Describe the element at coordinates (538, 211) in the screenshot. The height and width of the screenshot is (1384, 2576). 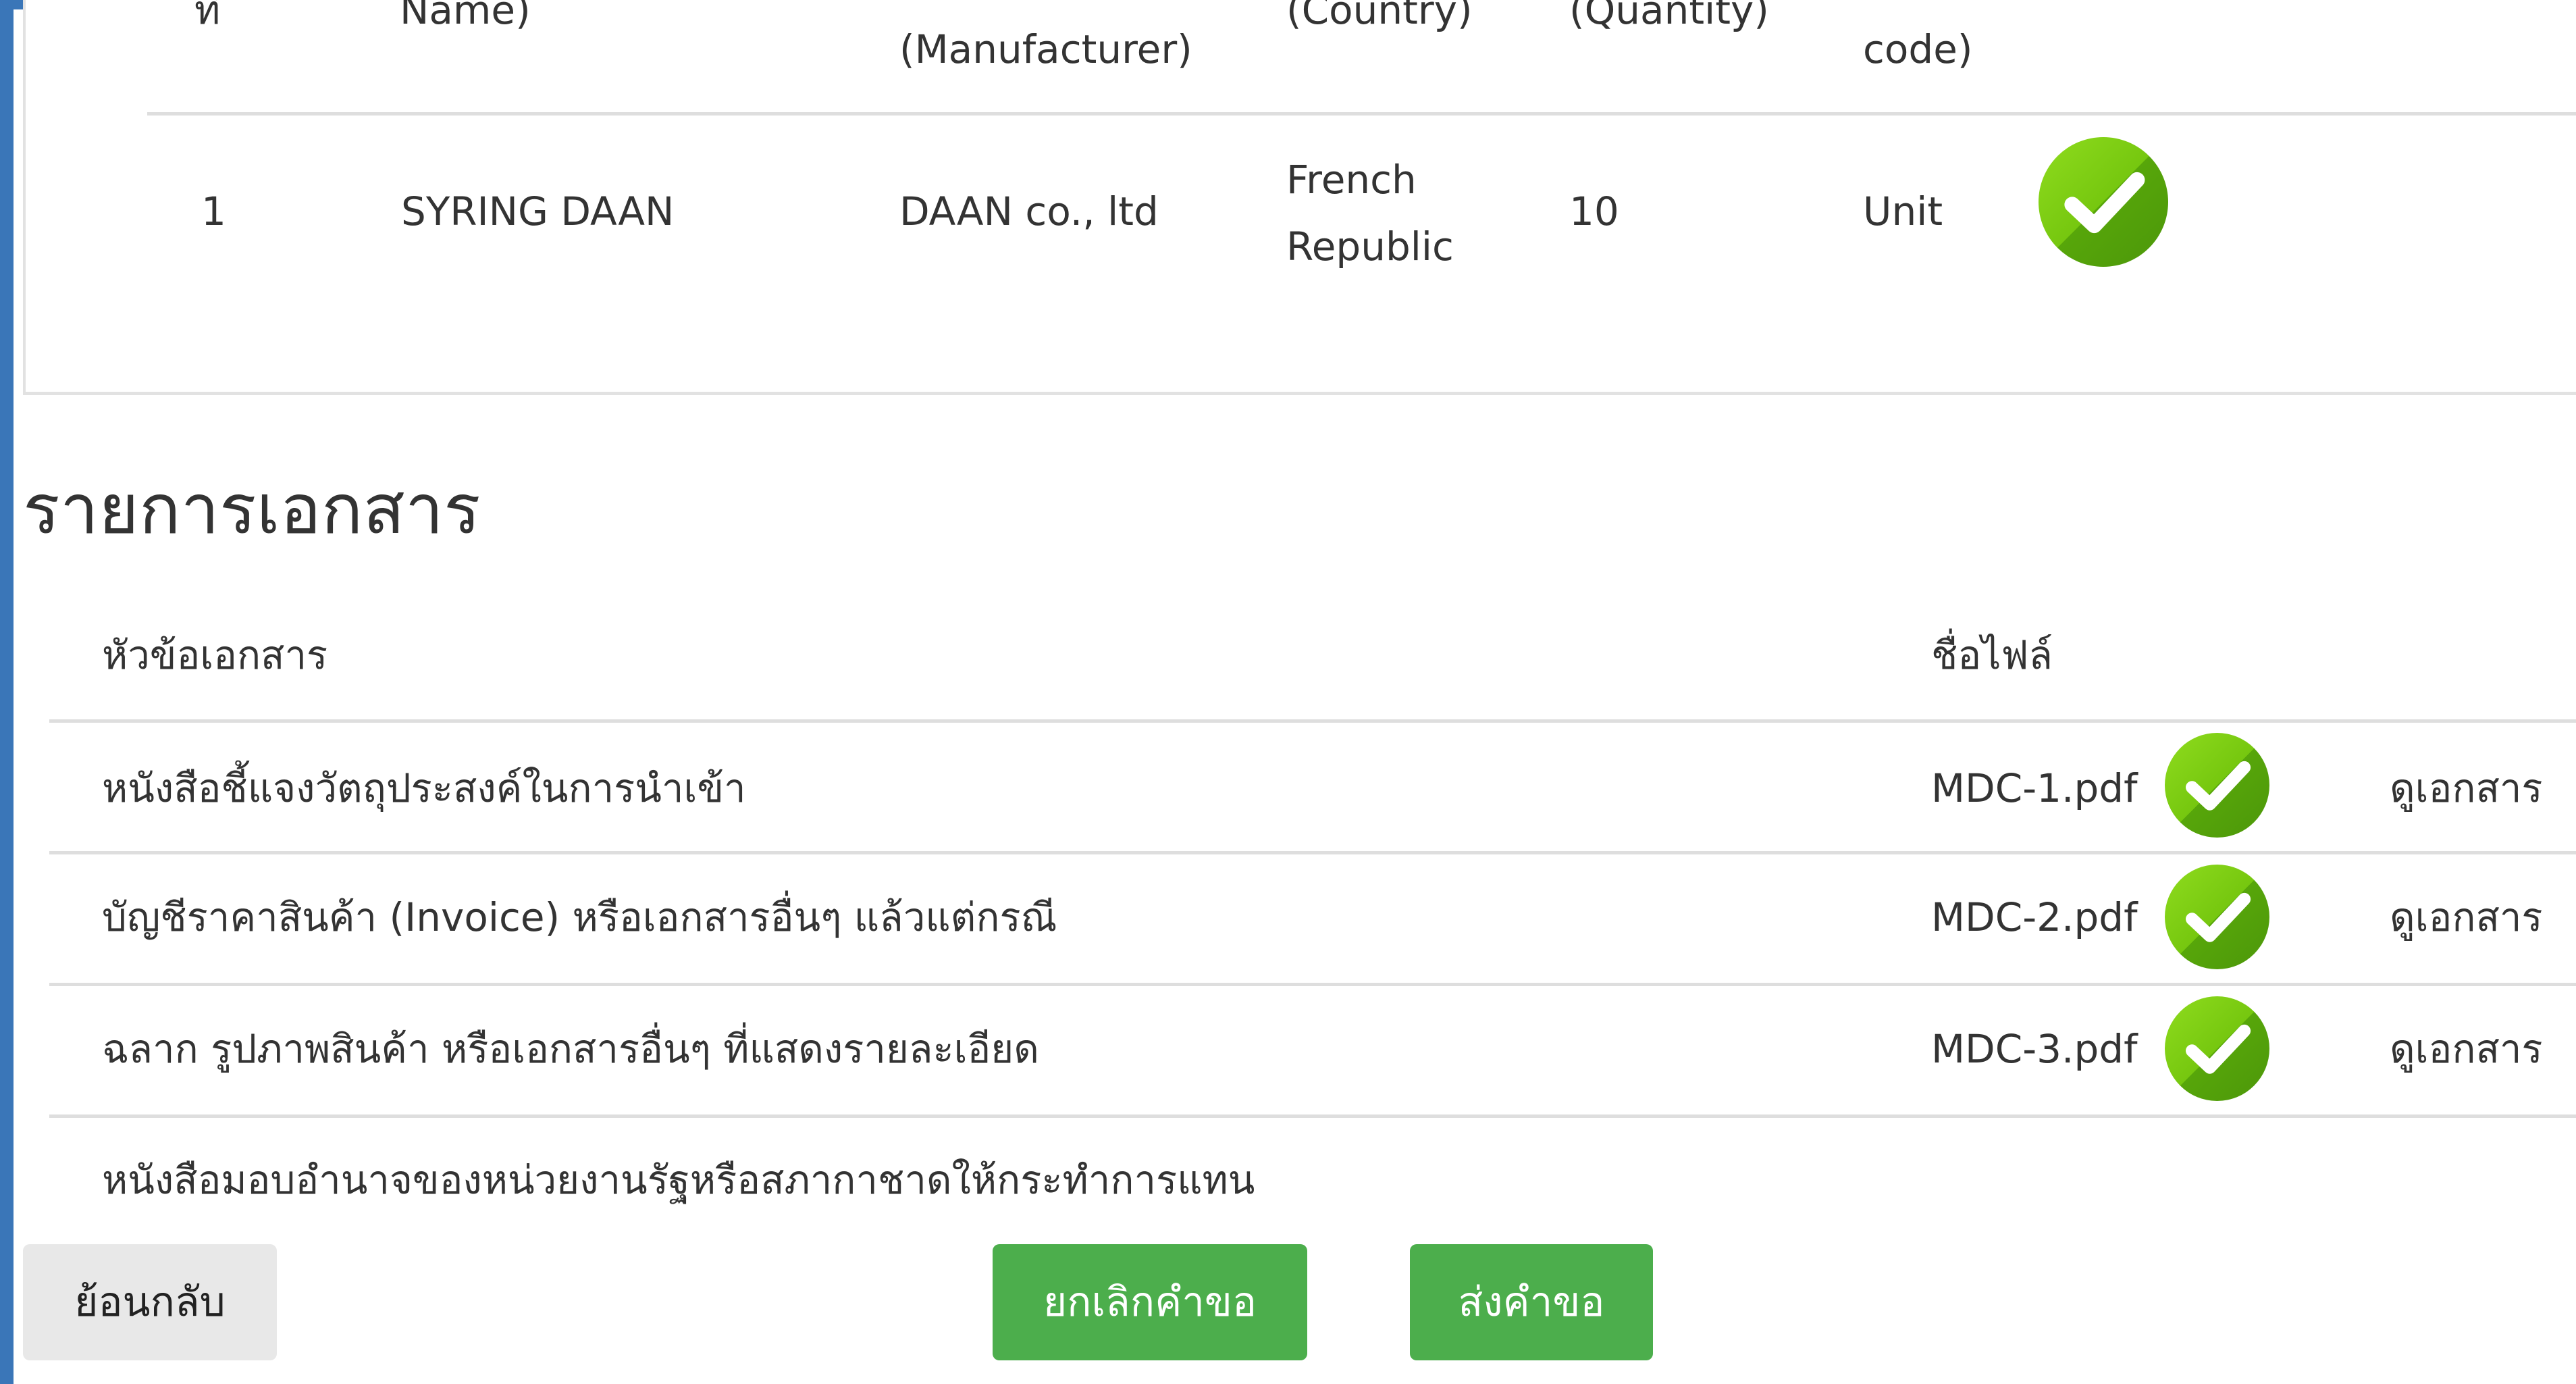
I see `product-row-name: SYRING DAAN` at that location.